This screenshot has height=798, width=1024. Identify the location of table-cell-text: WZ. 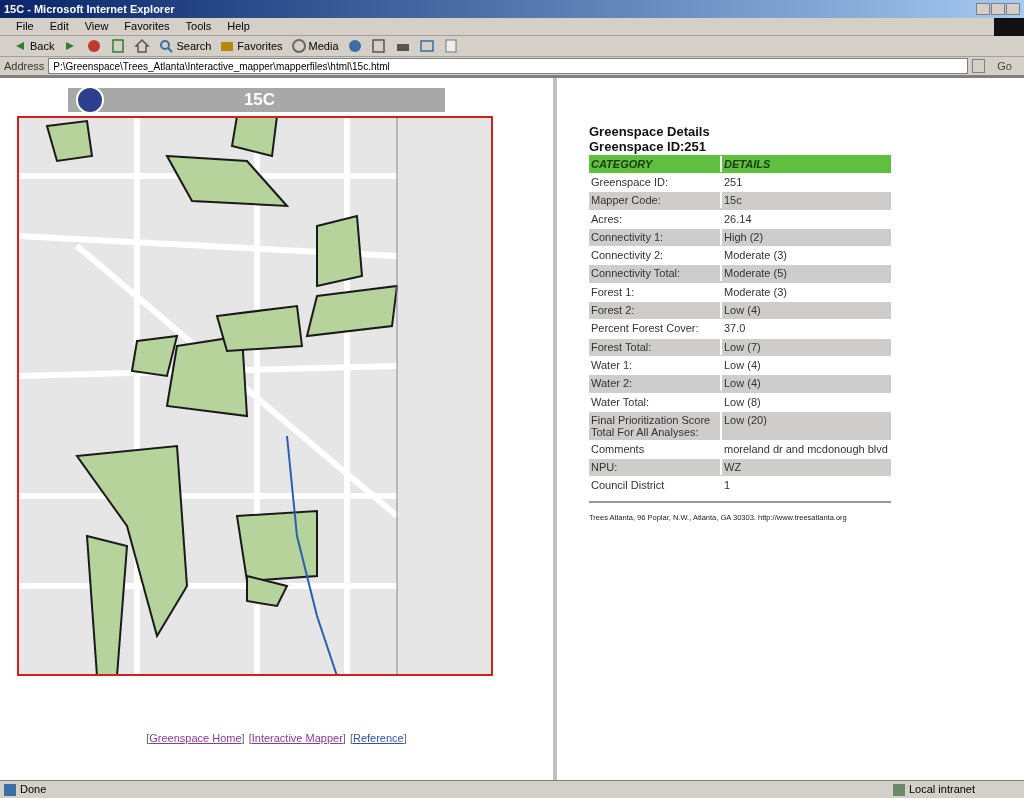
(732, 468).